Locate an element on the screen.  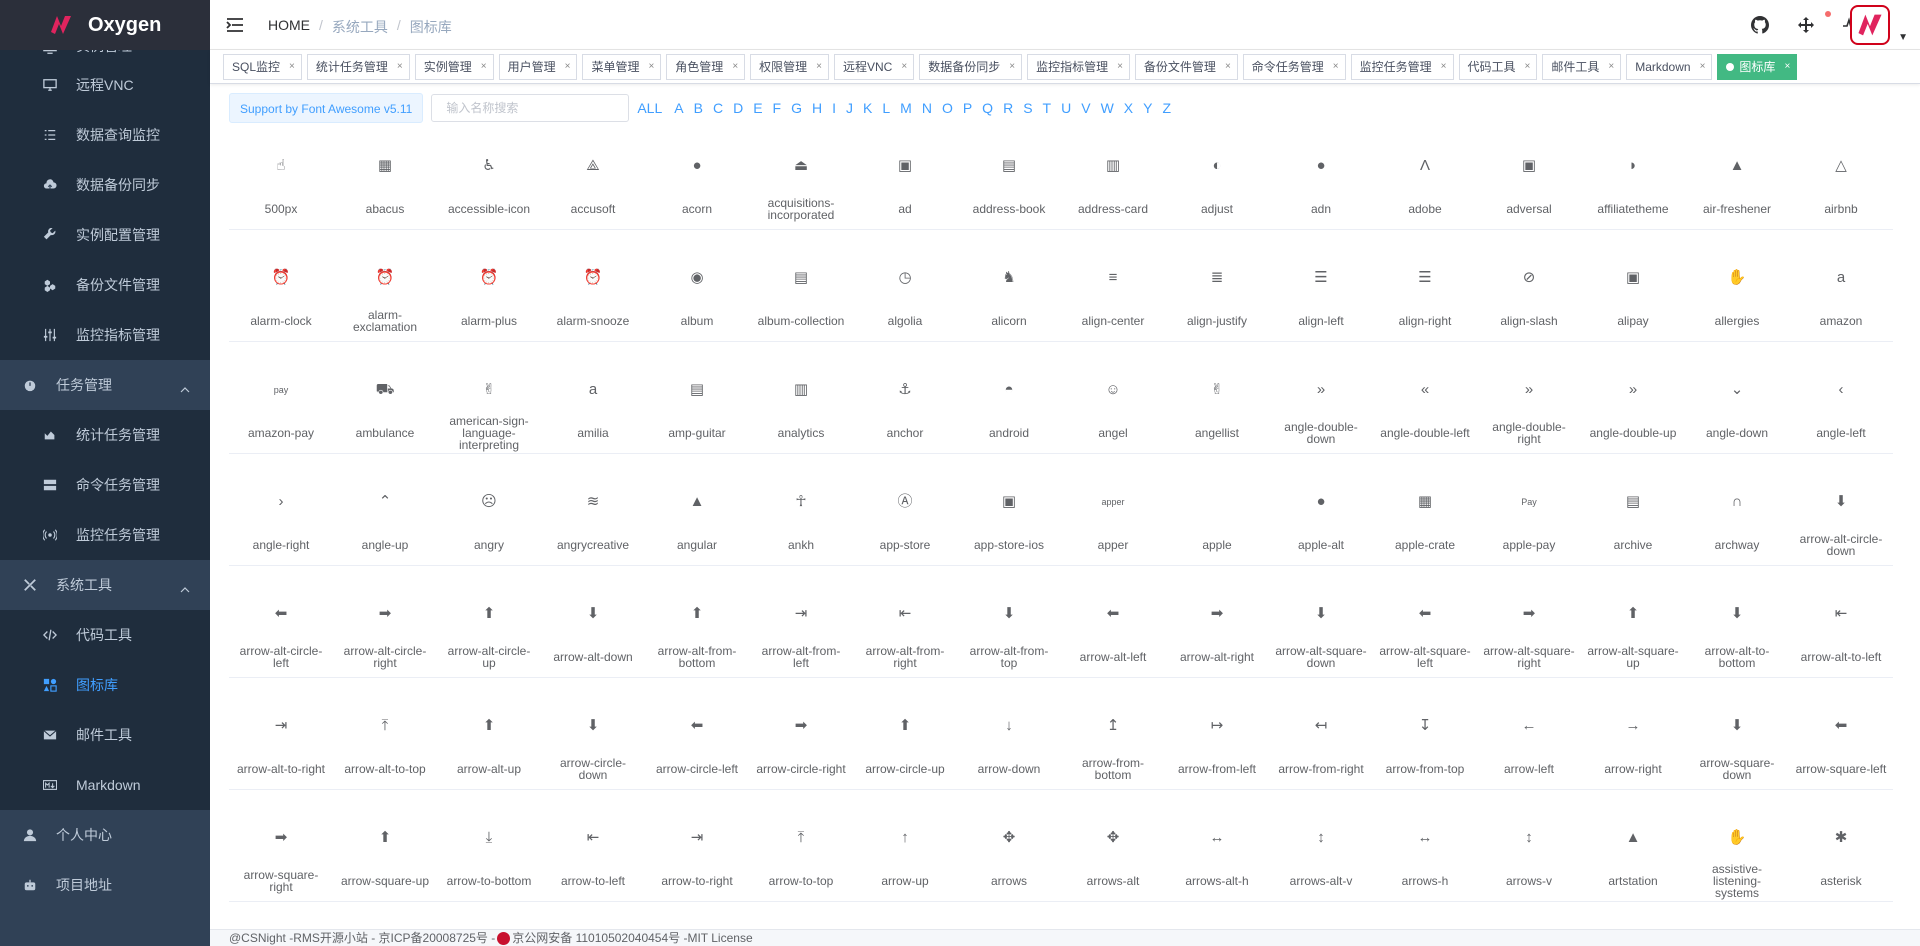
tag-0: SQL监控 × is located at coordinates (262, 66).